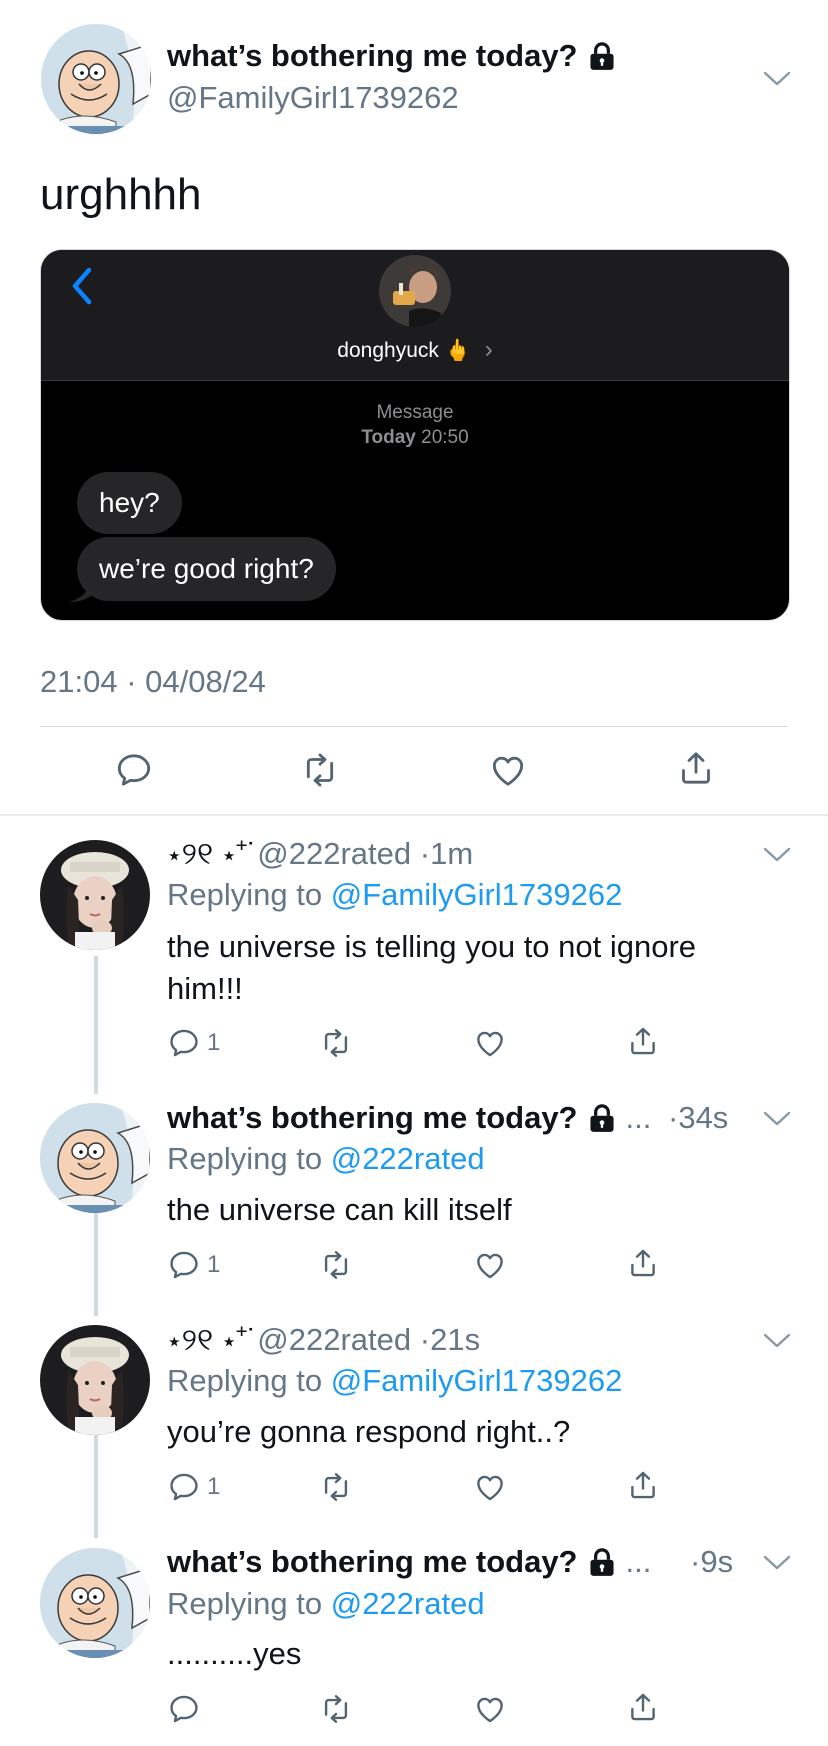  What do you see at coordinates (121, 194) in the screenshot?
I see `tweet-text: urghhhh` at bounding box center [121, 194].